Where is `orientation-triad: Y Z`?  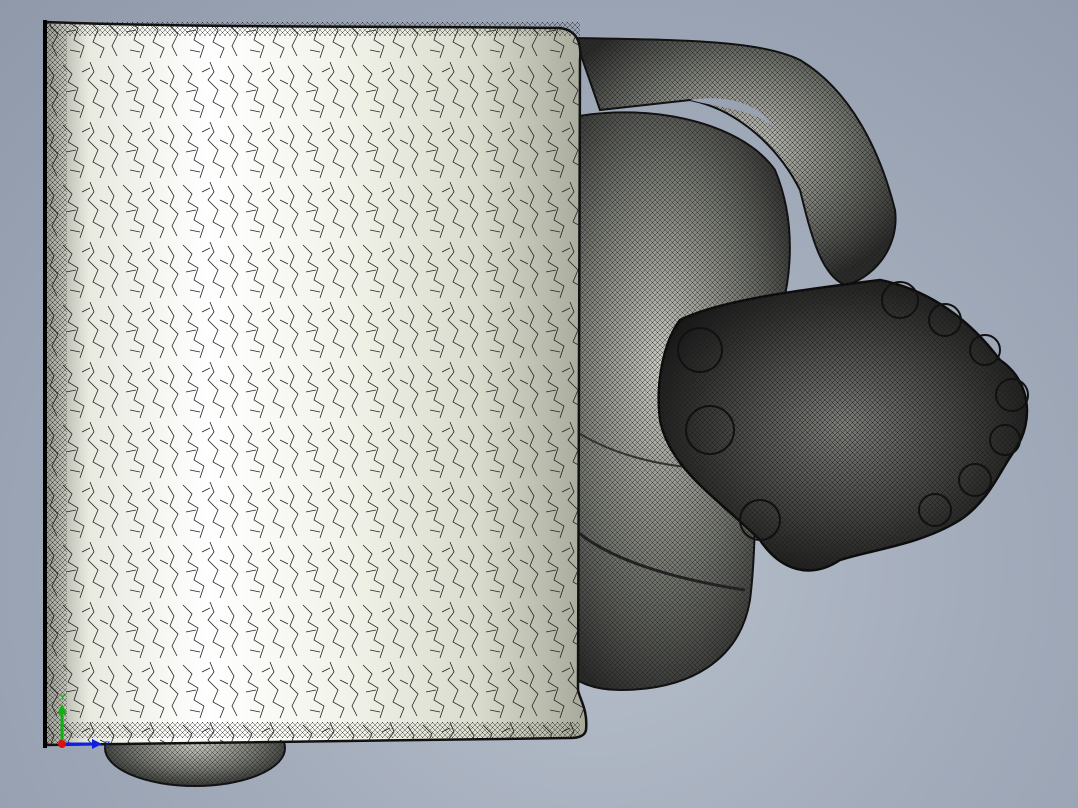 orientation-triad: Y Z is located at coordinates (83, 722).